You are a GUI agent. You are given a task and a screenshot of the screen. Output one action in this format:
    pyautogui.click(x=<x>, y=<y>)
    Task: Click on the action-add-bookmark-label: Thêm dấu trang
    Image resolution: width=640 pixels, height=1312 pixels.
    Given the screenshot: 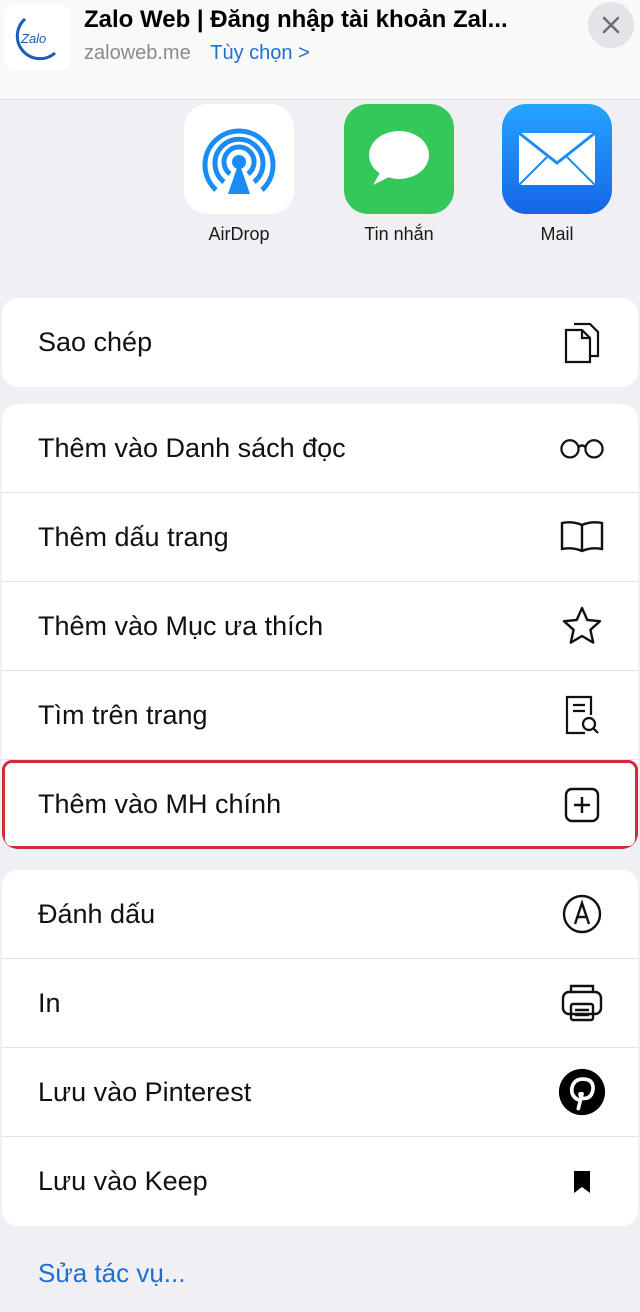 What is the action you would take?
    pyautogui.click(x=133, y=536)
    